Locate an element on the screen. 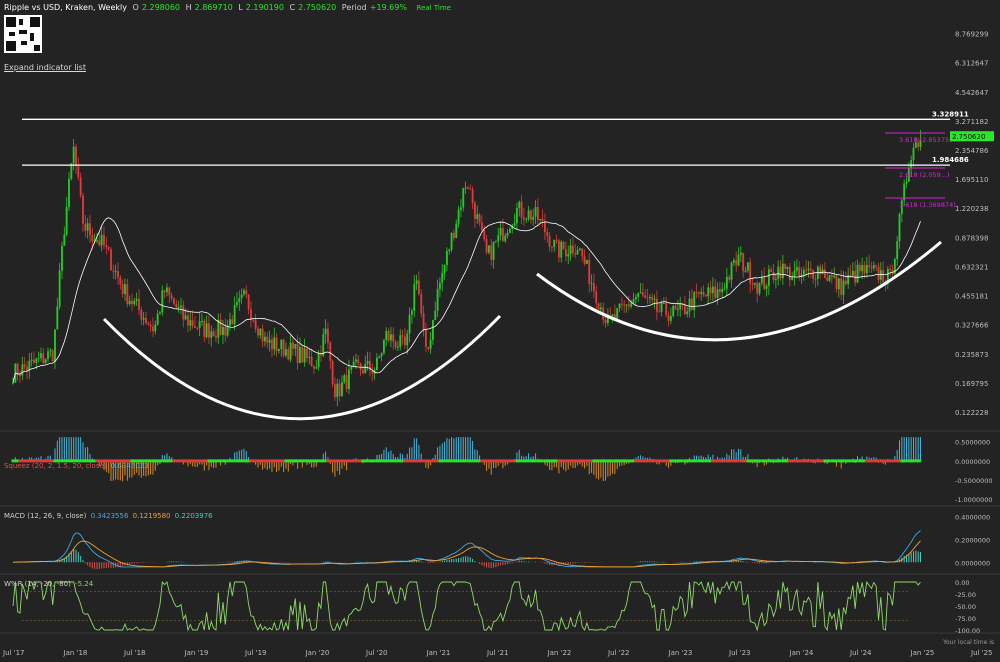 The height and width of the screenshot is (662, 1000). x-tick-label: Jul '17 is located at coordinates (13, 653).